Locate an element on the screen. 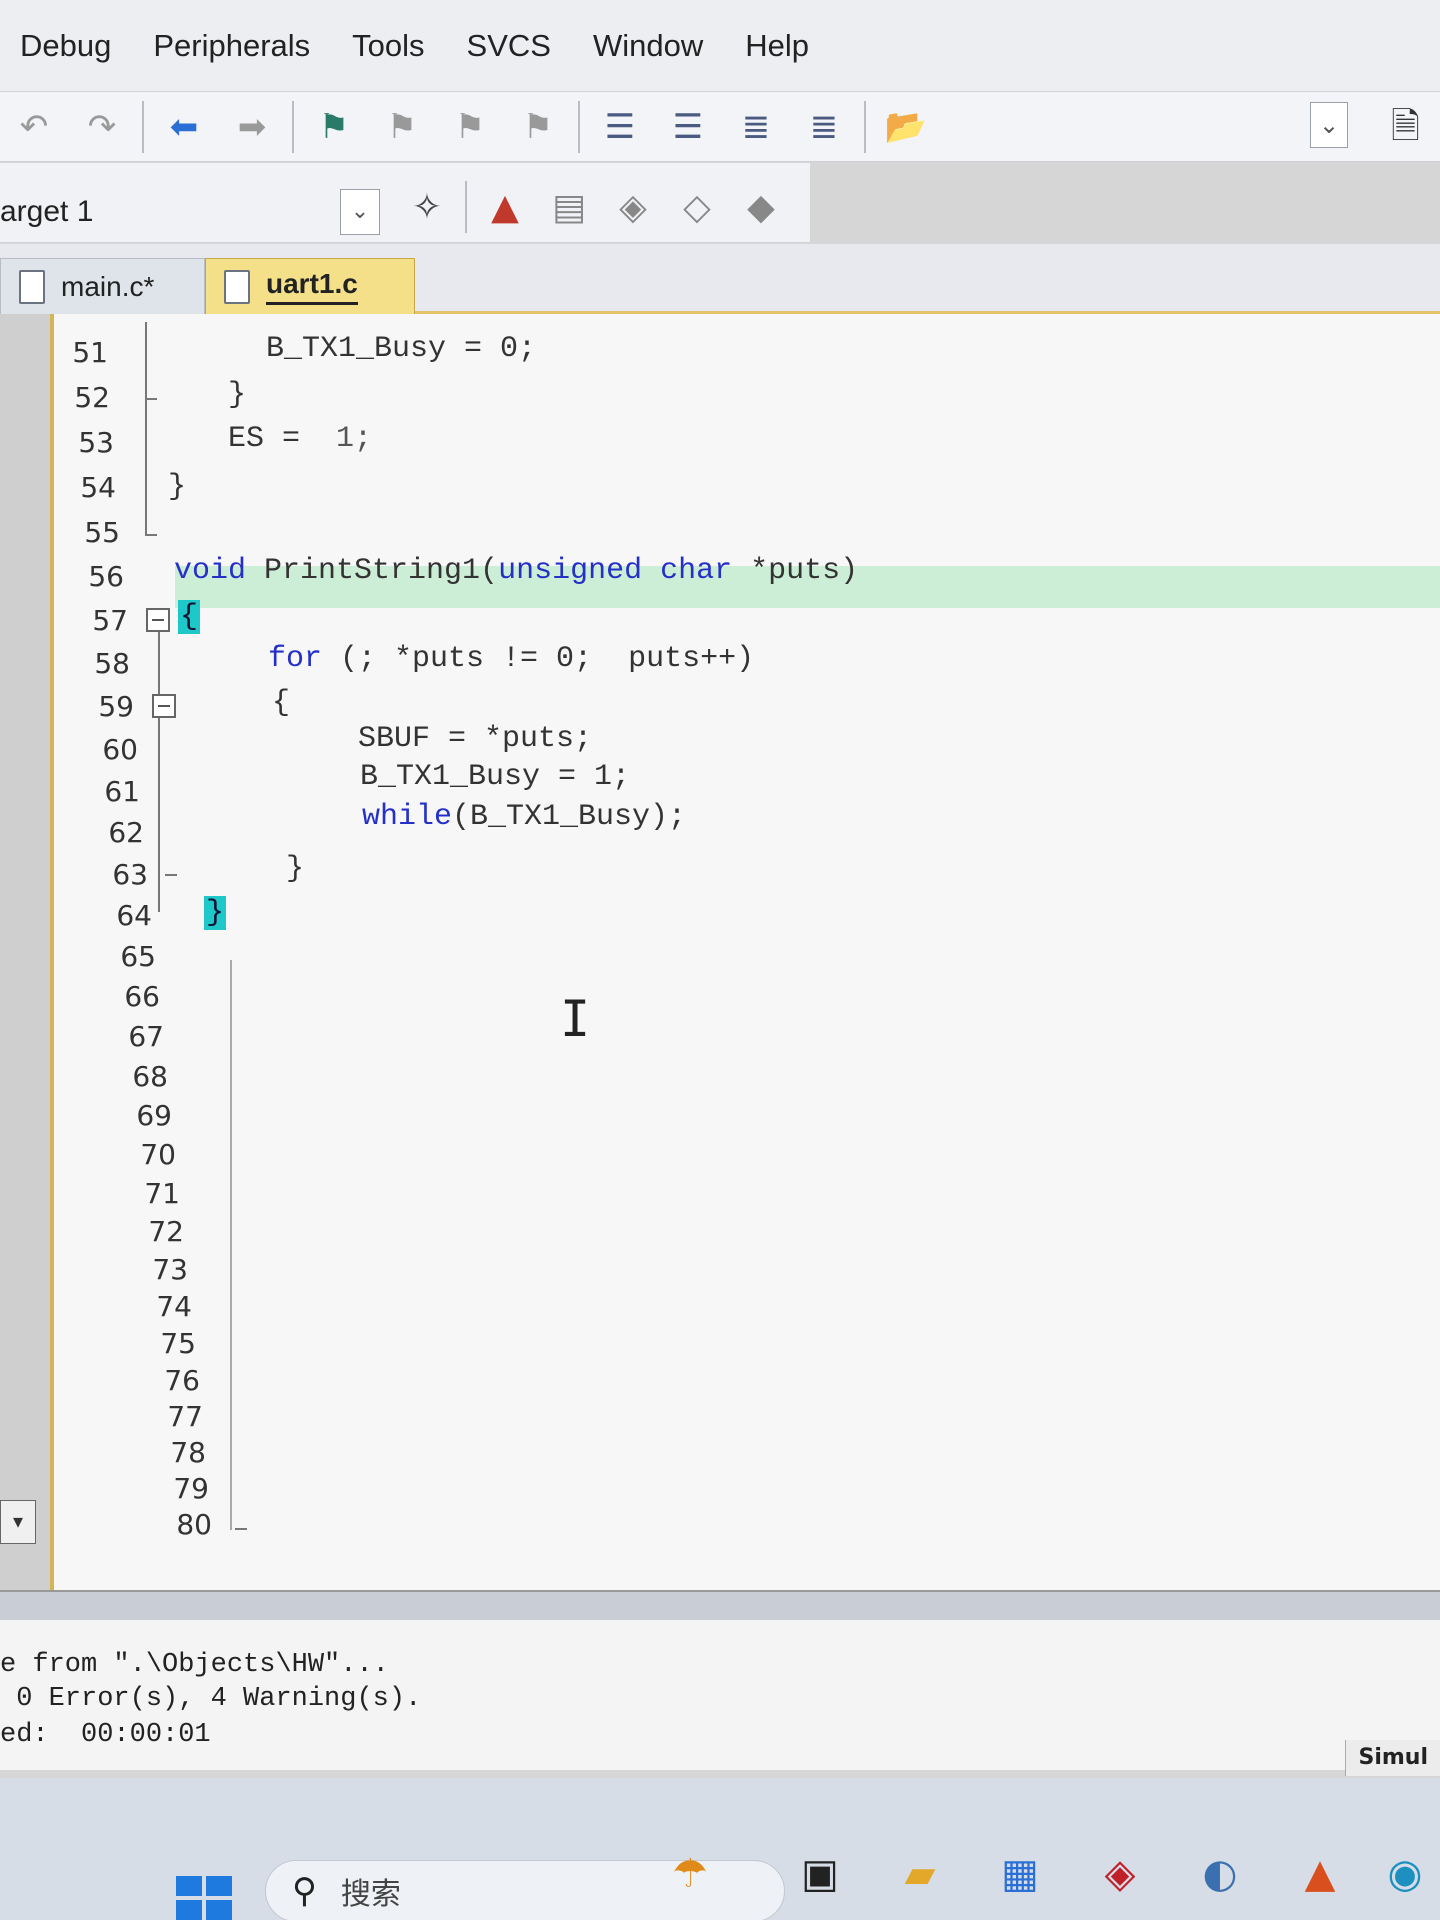  search-label: 搜索 is located at coordinates (370, 1894).